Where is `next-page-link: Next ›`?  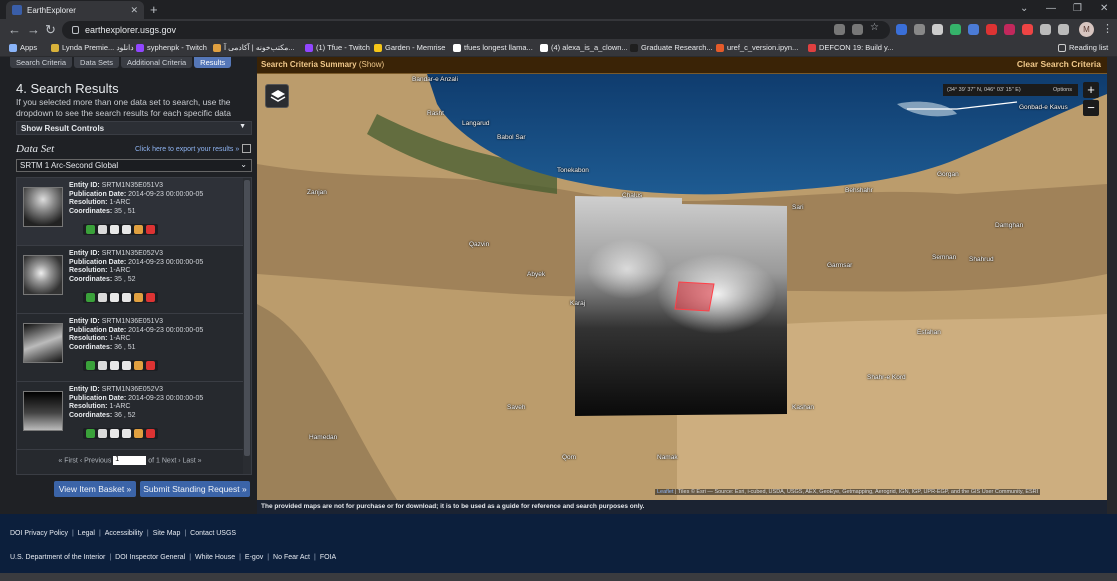
next-page-link: Next › is located at coordinates (171, 460).